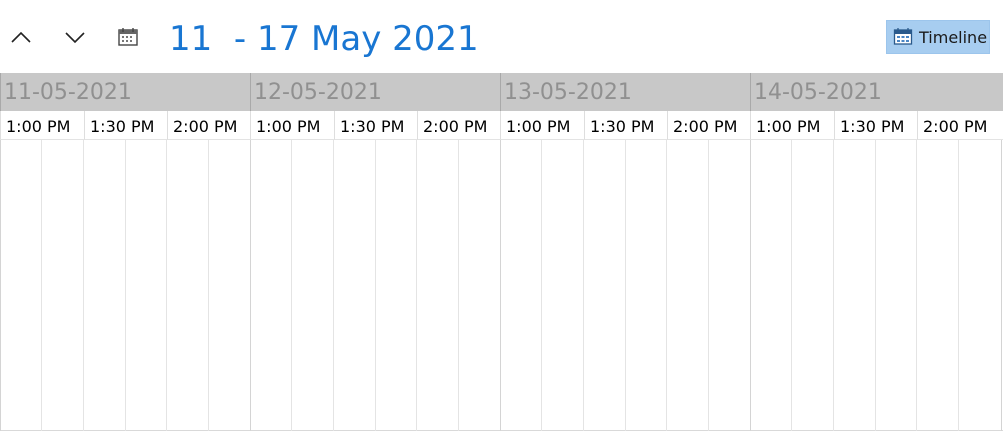  I want to click on next-button, so click(75, 37).